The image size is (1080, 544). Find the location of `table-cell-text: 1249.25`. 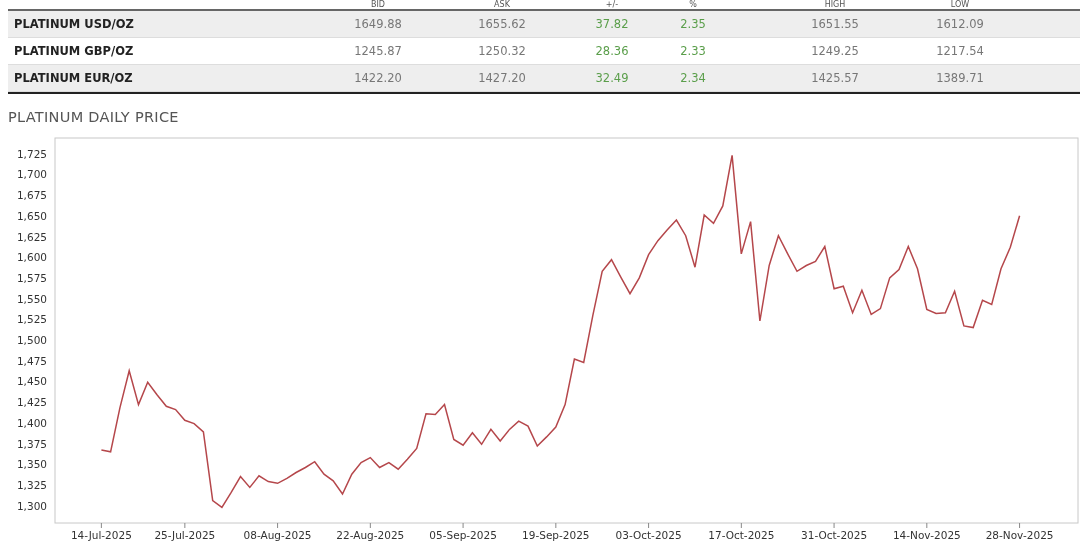

table-cell-text: 1249.25 is located at coordinates (835, 51).